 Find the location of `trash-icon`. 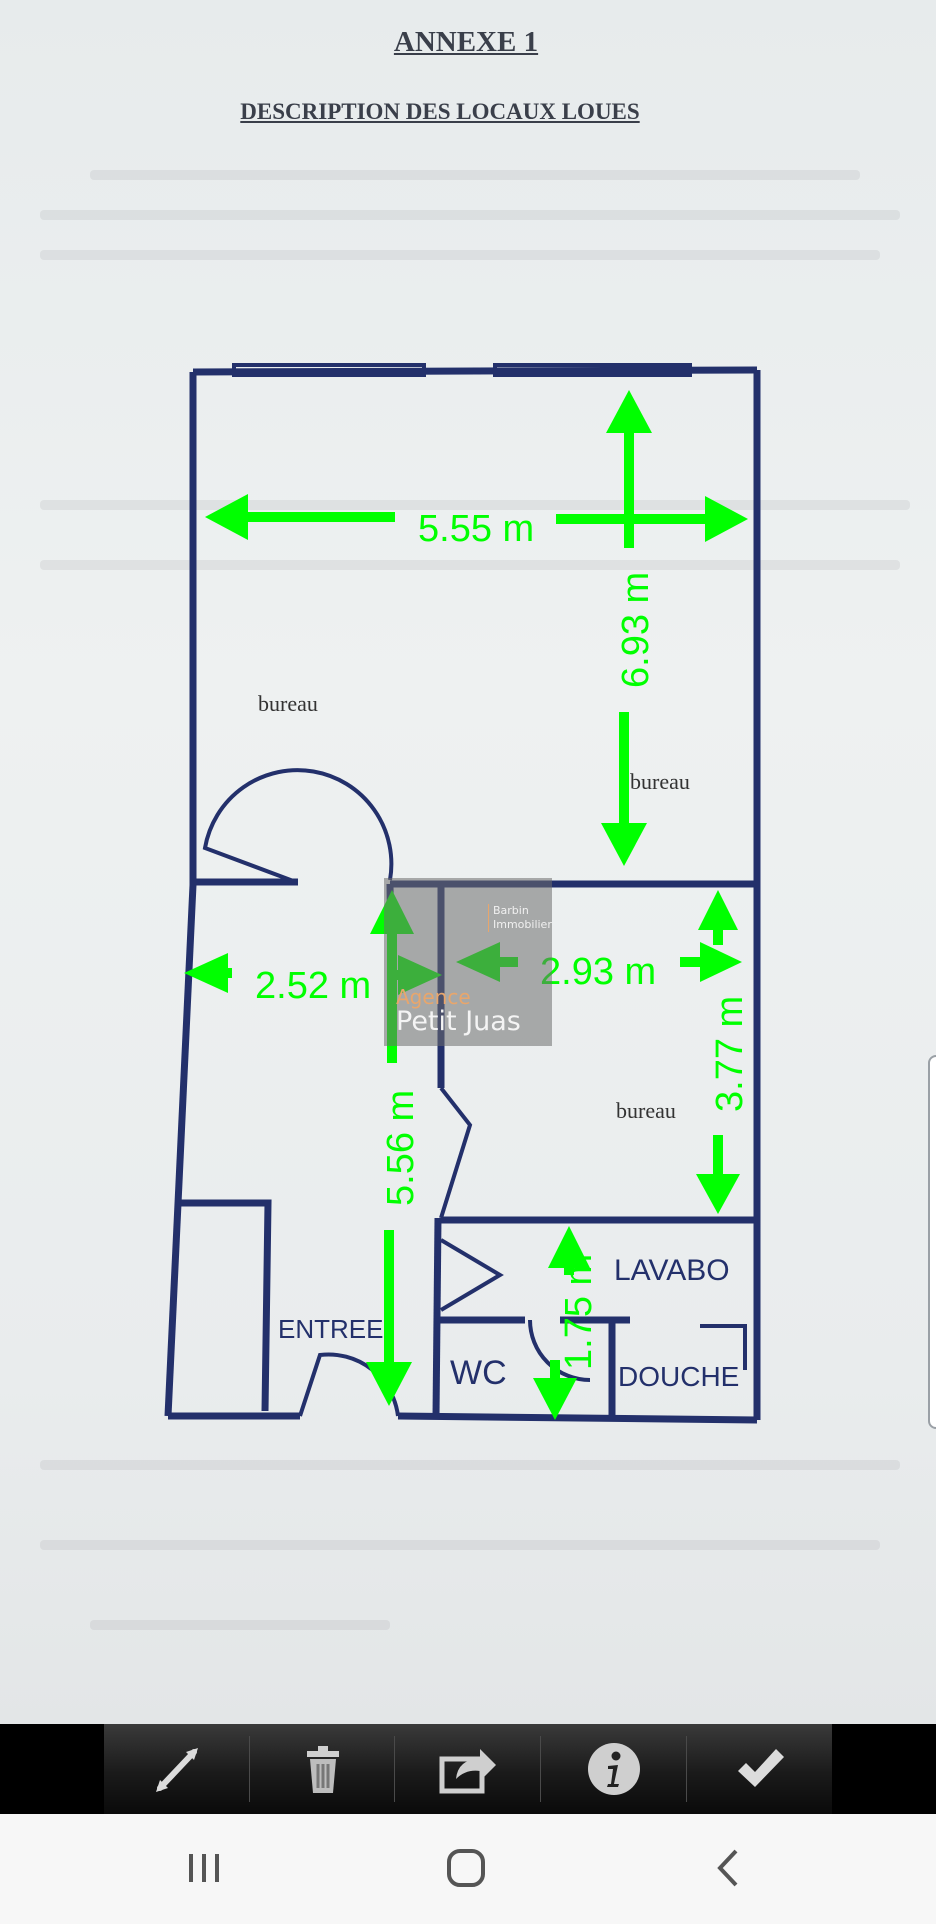

trash-icon is located at coordinates (322, 1769).